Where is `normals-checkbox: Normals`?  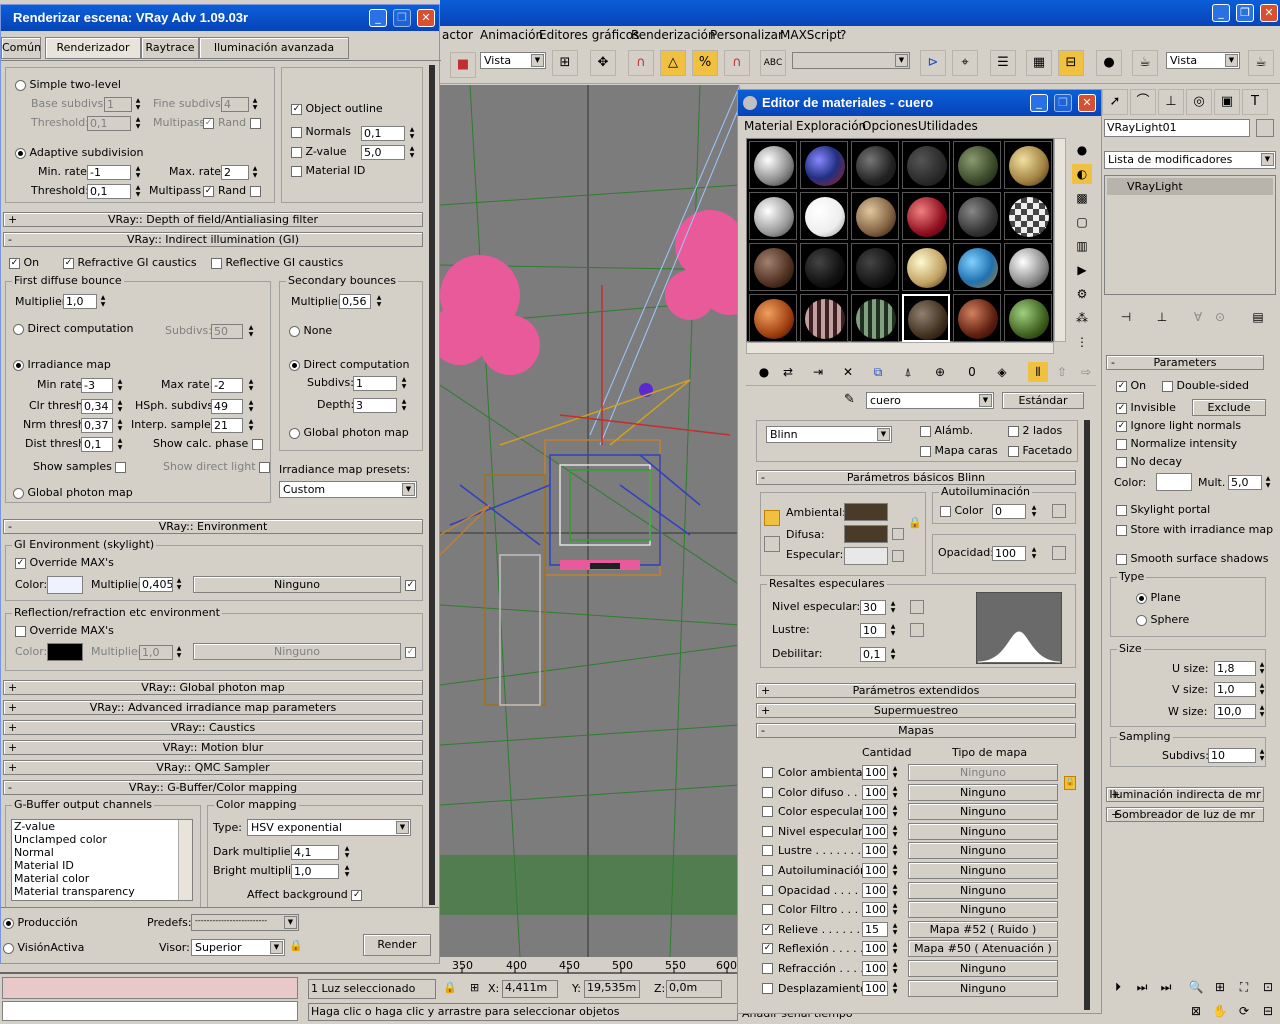 normals-checkbox: Normals is located at coordinates (321, 131).